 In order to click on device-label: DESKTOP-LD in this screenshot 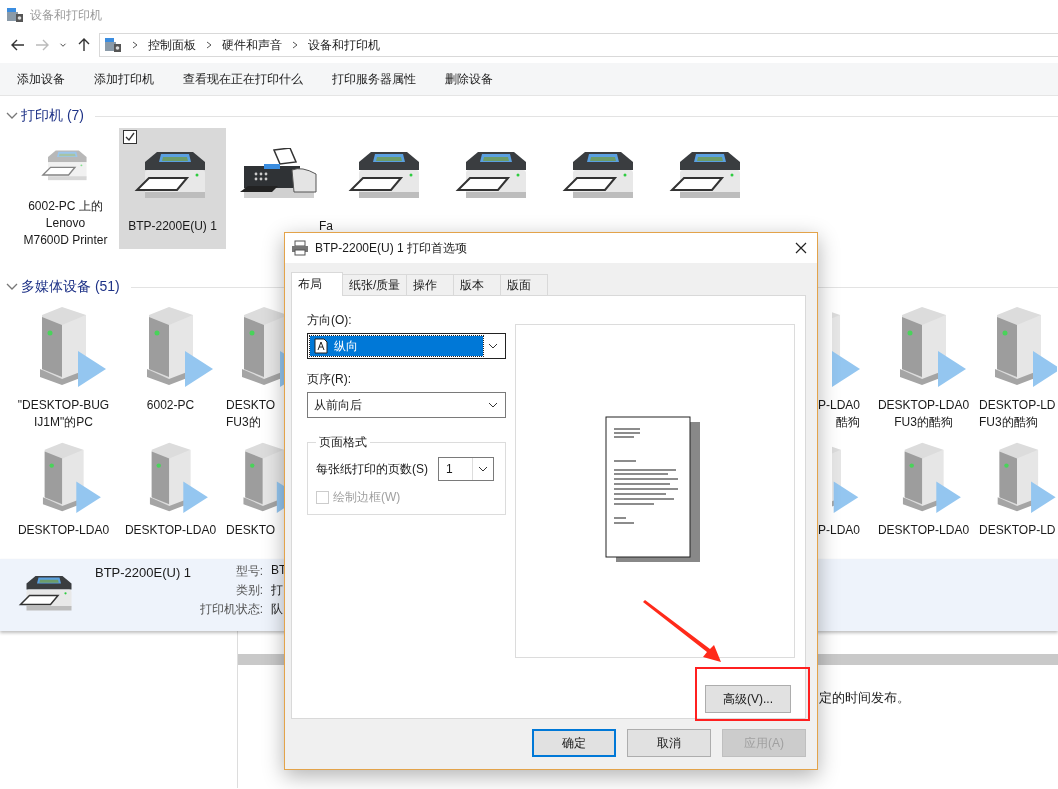, I will do `click(1017, 530)`.